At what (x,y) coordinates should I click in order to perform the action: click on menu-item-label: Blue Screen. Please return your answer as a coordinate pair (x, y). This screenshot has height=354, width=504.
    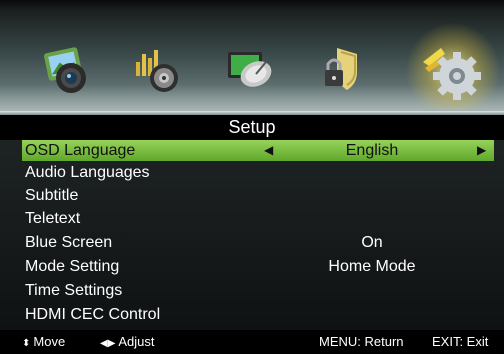
    Looking at the image, I should click on (69, 242).